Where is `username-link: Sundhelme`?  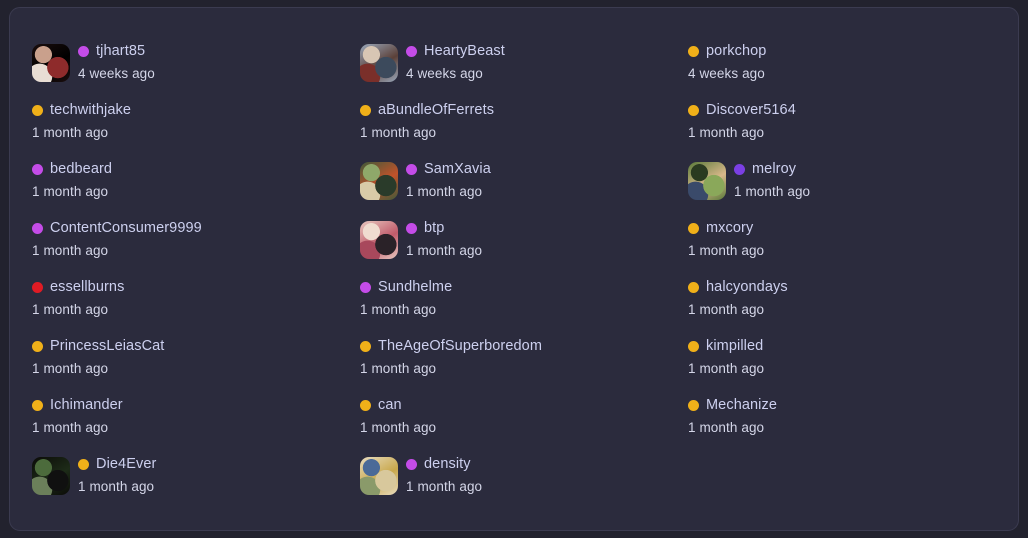
username-link: Sundhelme is located at coordinates (415, 287).